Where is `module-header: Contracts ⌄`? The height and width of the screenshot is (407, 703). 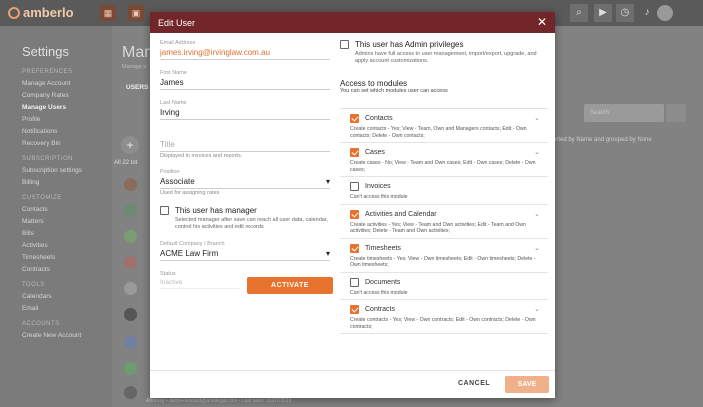
module-header: Contracts ⌄ is located at coordinates (445, 309).